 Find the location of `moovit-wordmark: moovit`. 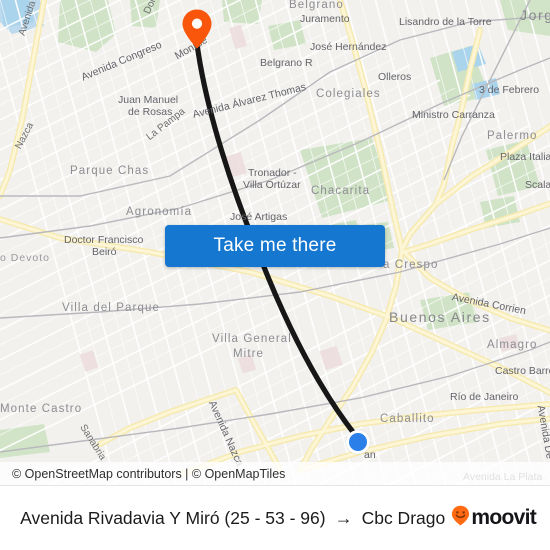

moovit-wordmark: moovit is located at coordinates (503, 517).